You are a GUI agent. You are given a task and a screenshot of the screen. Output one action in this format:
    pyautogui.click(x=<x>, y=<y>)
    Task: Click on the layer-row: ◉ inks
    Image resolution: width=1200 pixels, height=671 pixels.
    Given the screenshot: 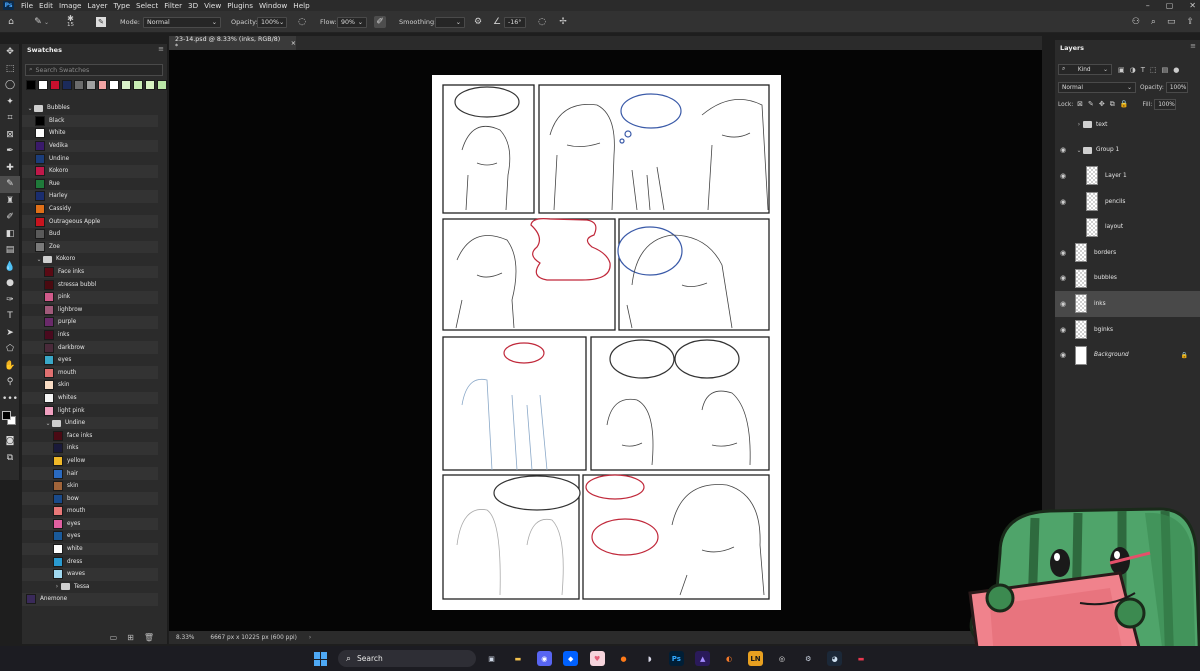 What is the action you would take?
    pyautogui.click(x=1127, y=304)
    